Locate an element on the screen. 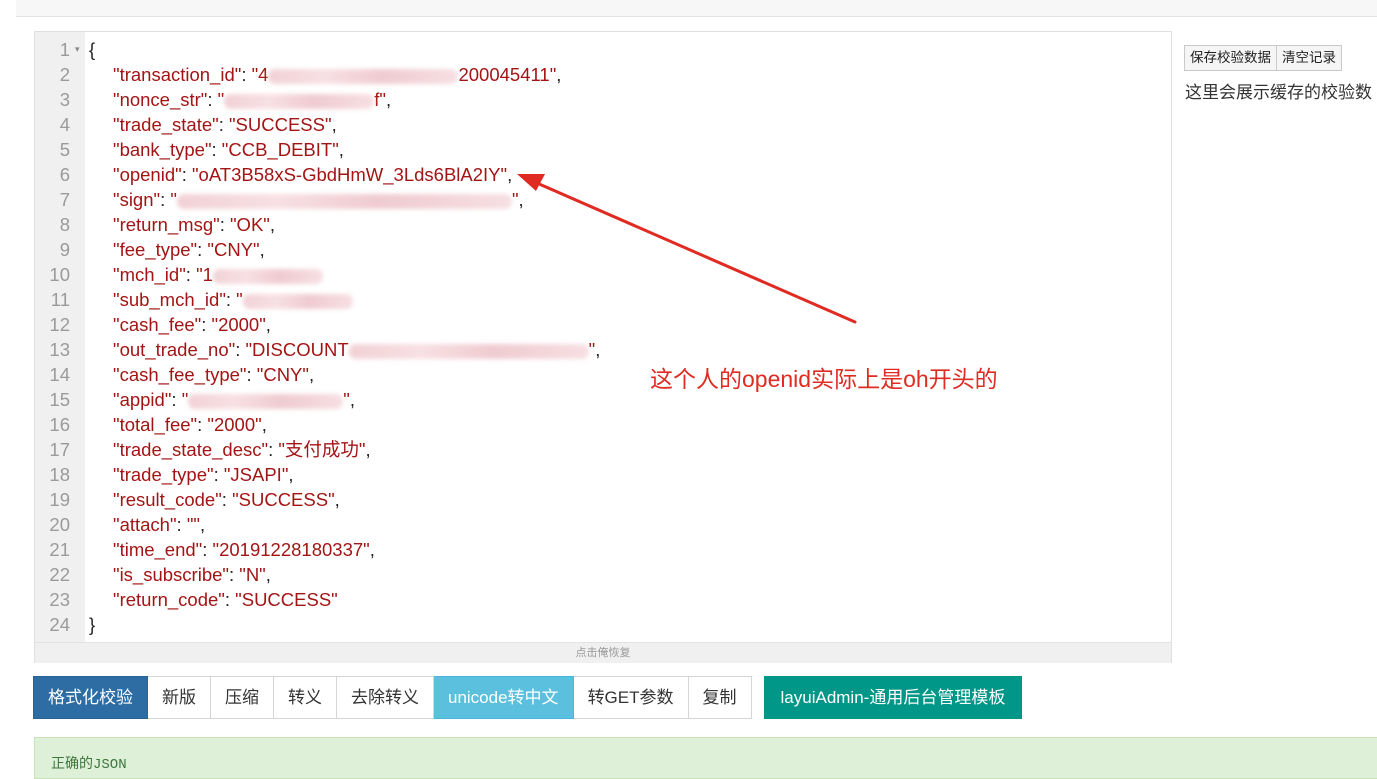 The height and width of the screenshot is (779, 1377). arrow-head is located at coordinates (531, 182).